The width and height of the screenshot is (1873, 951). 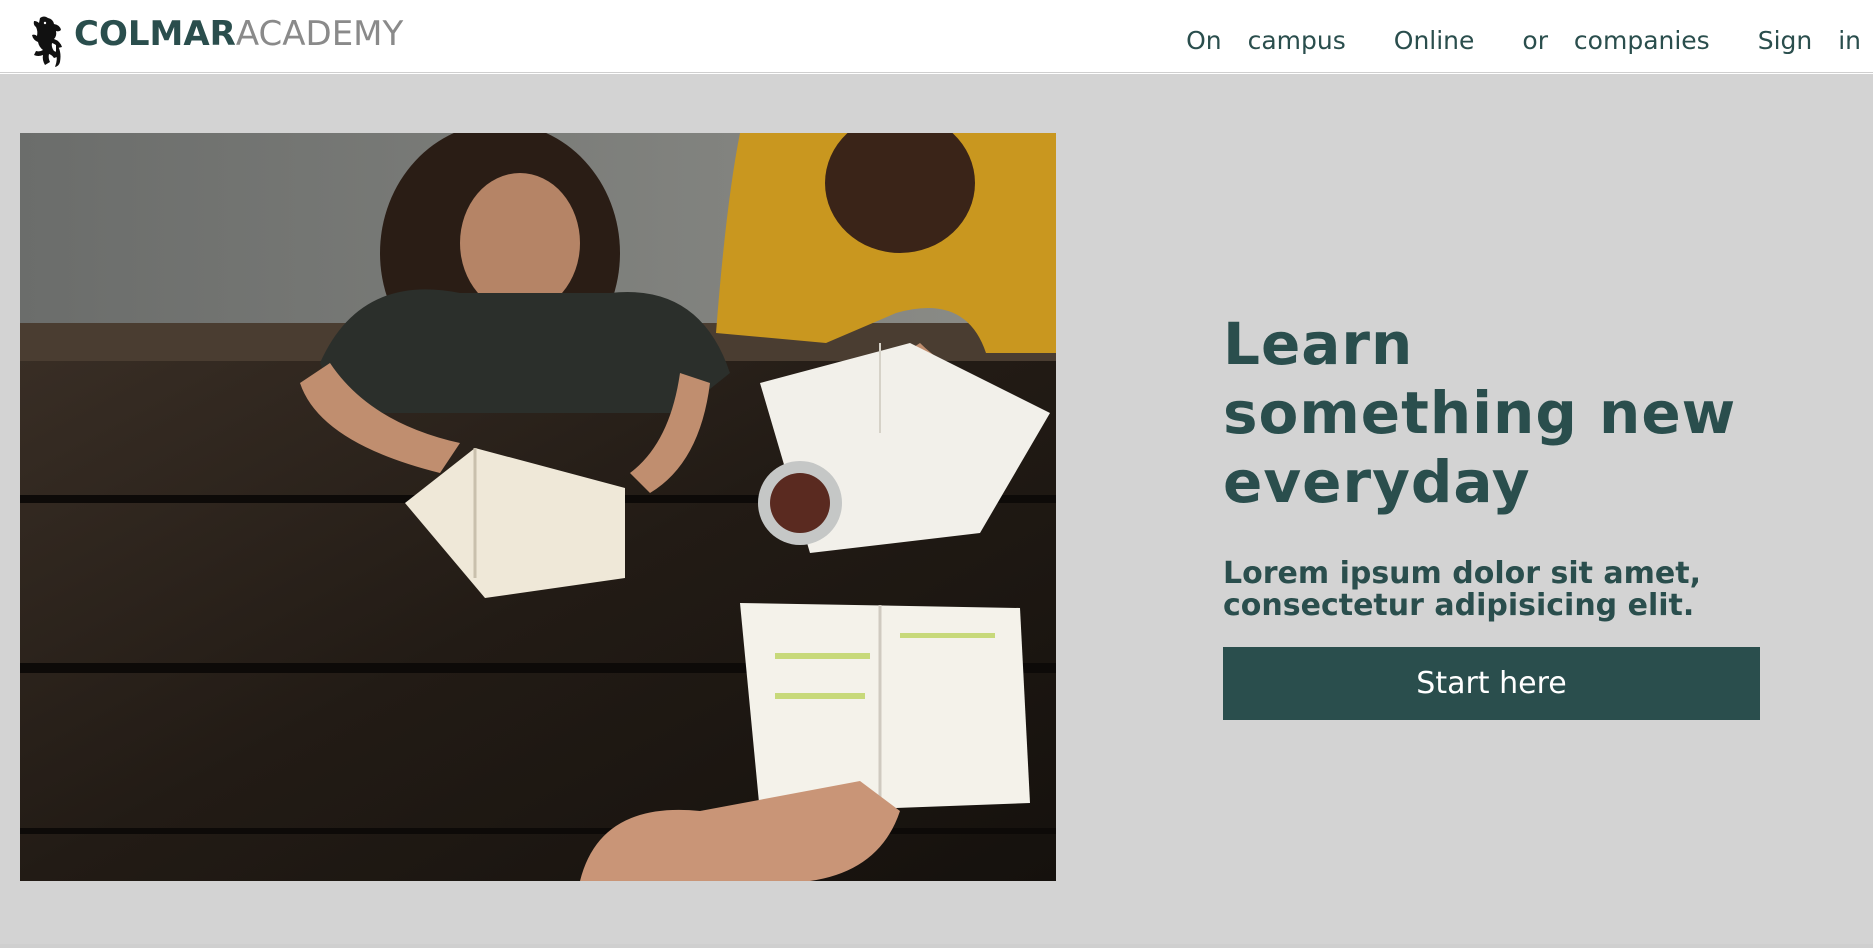 What do you see at coordinates (155, 34) in the screenshot?
I see `brand-name-strong: COLMAR` at bounding box center [155, 34].